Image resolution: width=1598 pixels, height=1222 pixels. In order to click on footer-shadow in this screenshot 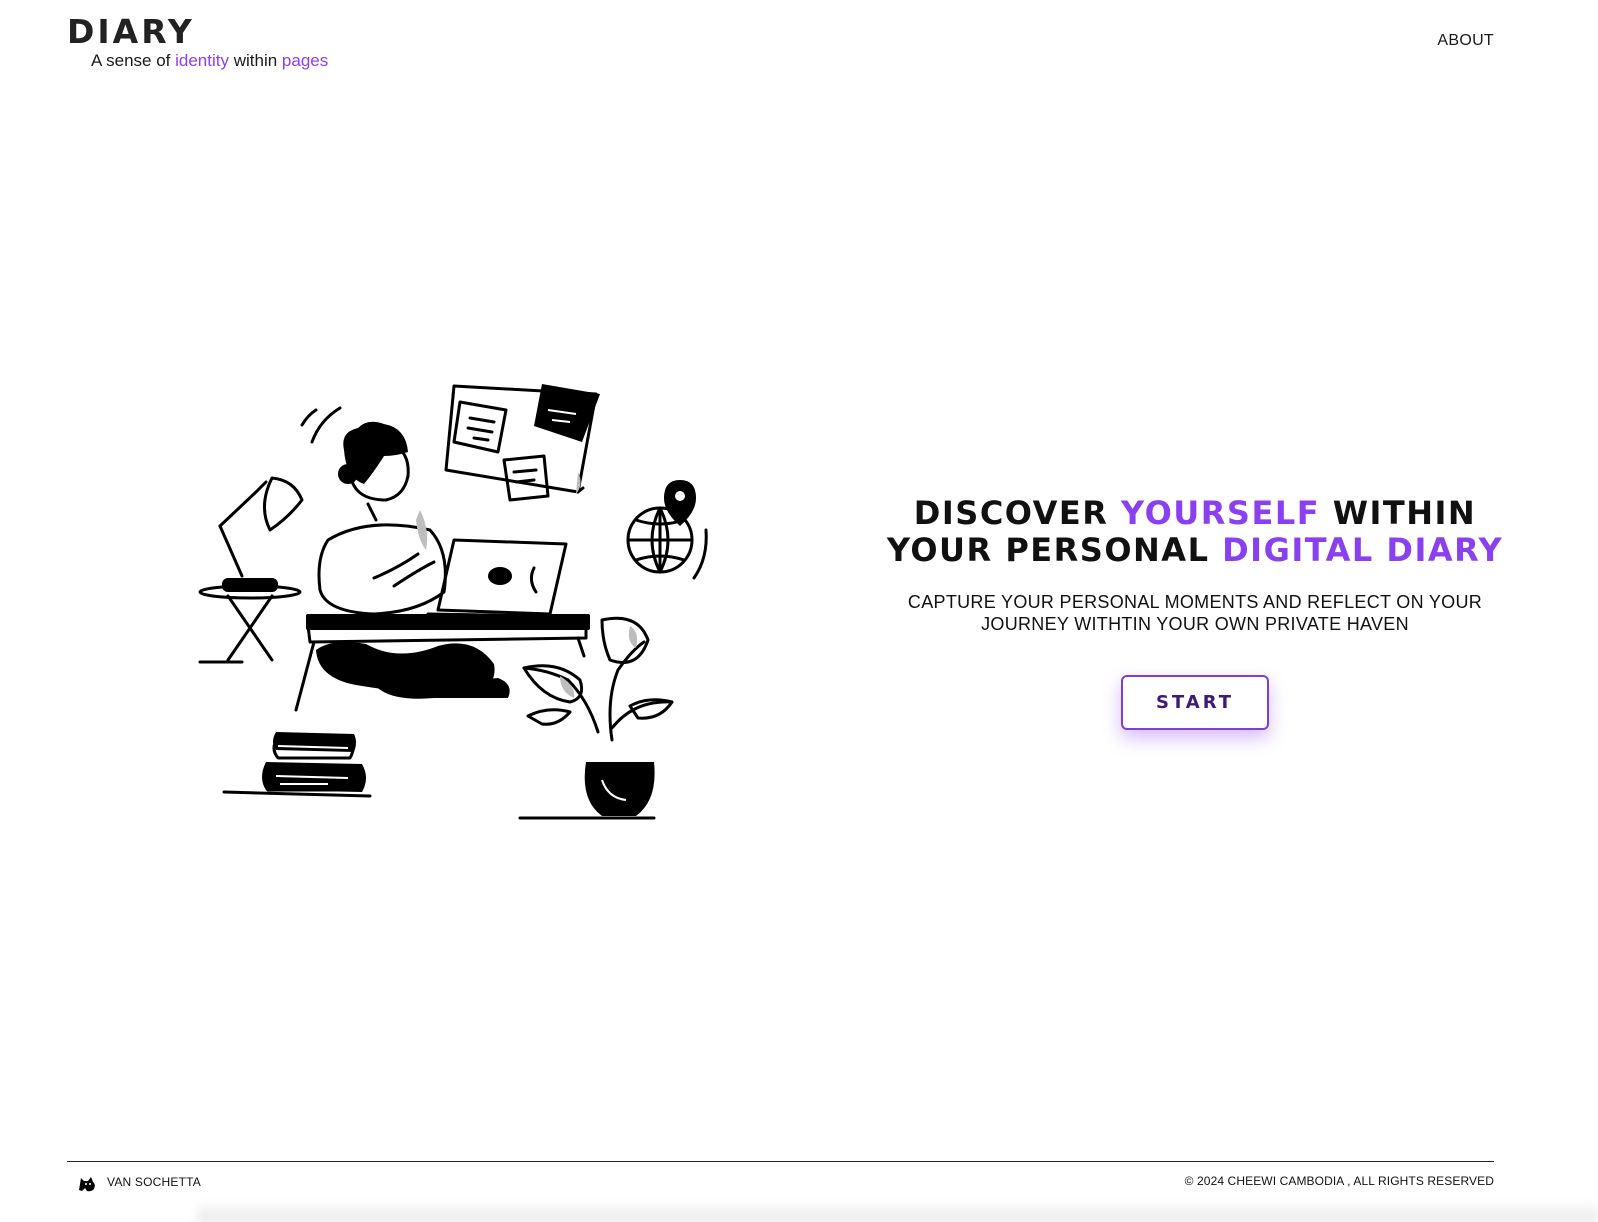, I will do `click(897, 1211)`.